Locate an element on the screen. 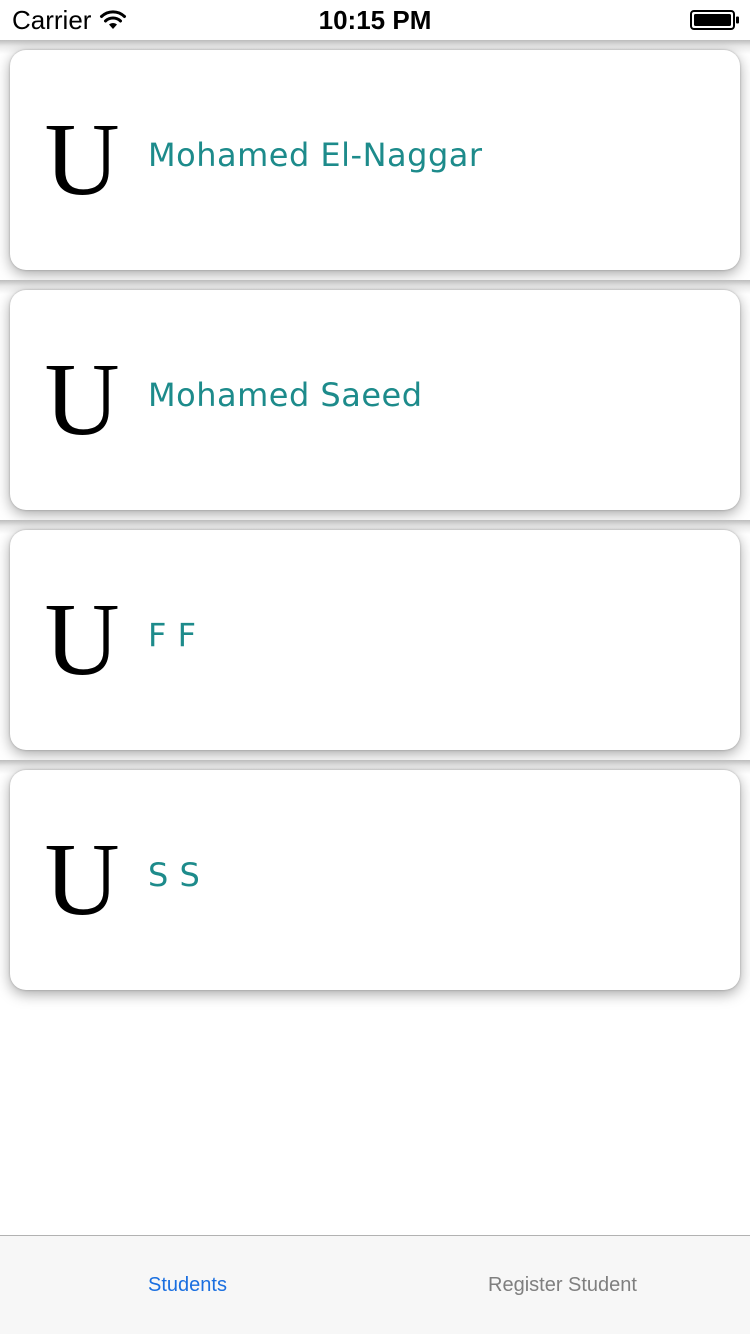 This screenshot has width=750, height=1334. battery-icon is located at coordinates (714, 20).